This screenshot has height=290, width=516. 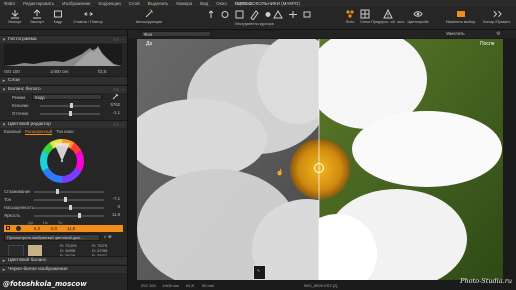 What do you see at coordinates (319, 168) in the screenshot?
I see `split-handle-icon` at bounding box center [319, 168].